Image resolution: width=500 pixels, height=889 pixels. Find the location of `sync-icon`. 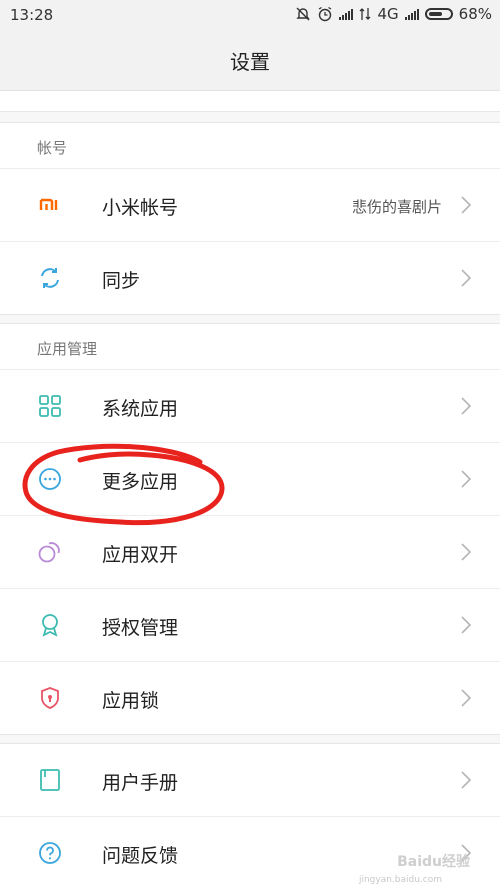

sync-icon is located at coordinates (50, 278).